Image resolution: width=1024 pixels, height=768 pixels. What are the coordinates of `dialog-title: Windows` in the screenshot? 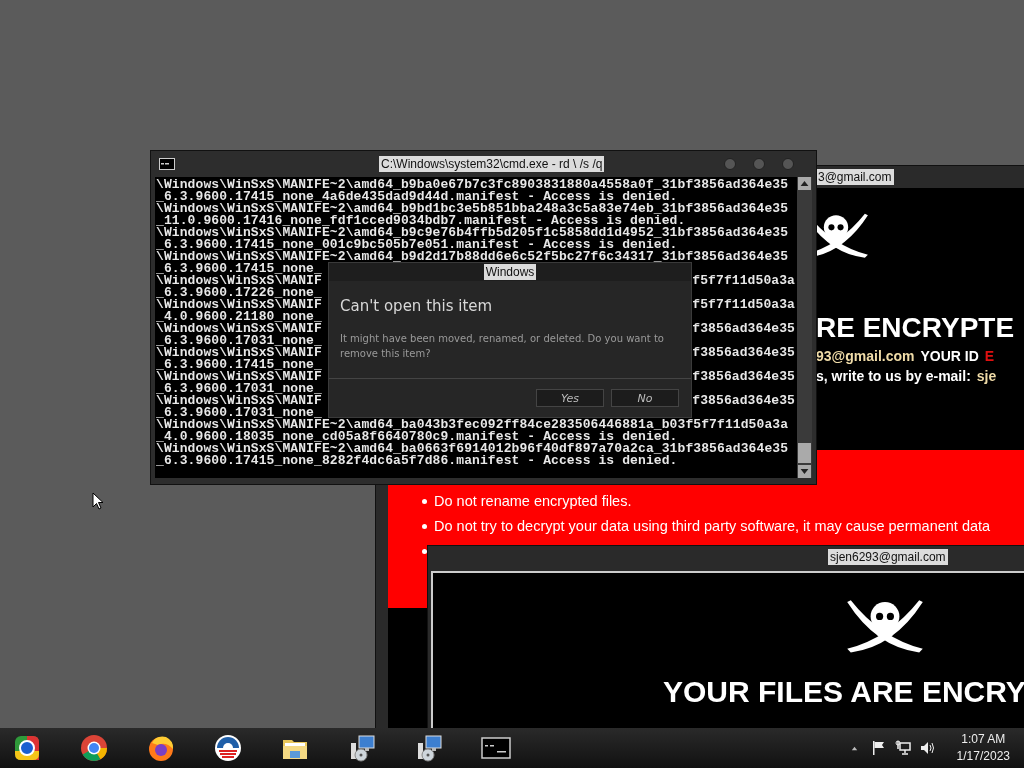 It's located at (510, 272).